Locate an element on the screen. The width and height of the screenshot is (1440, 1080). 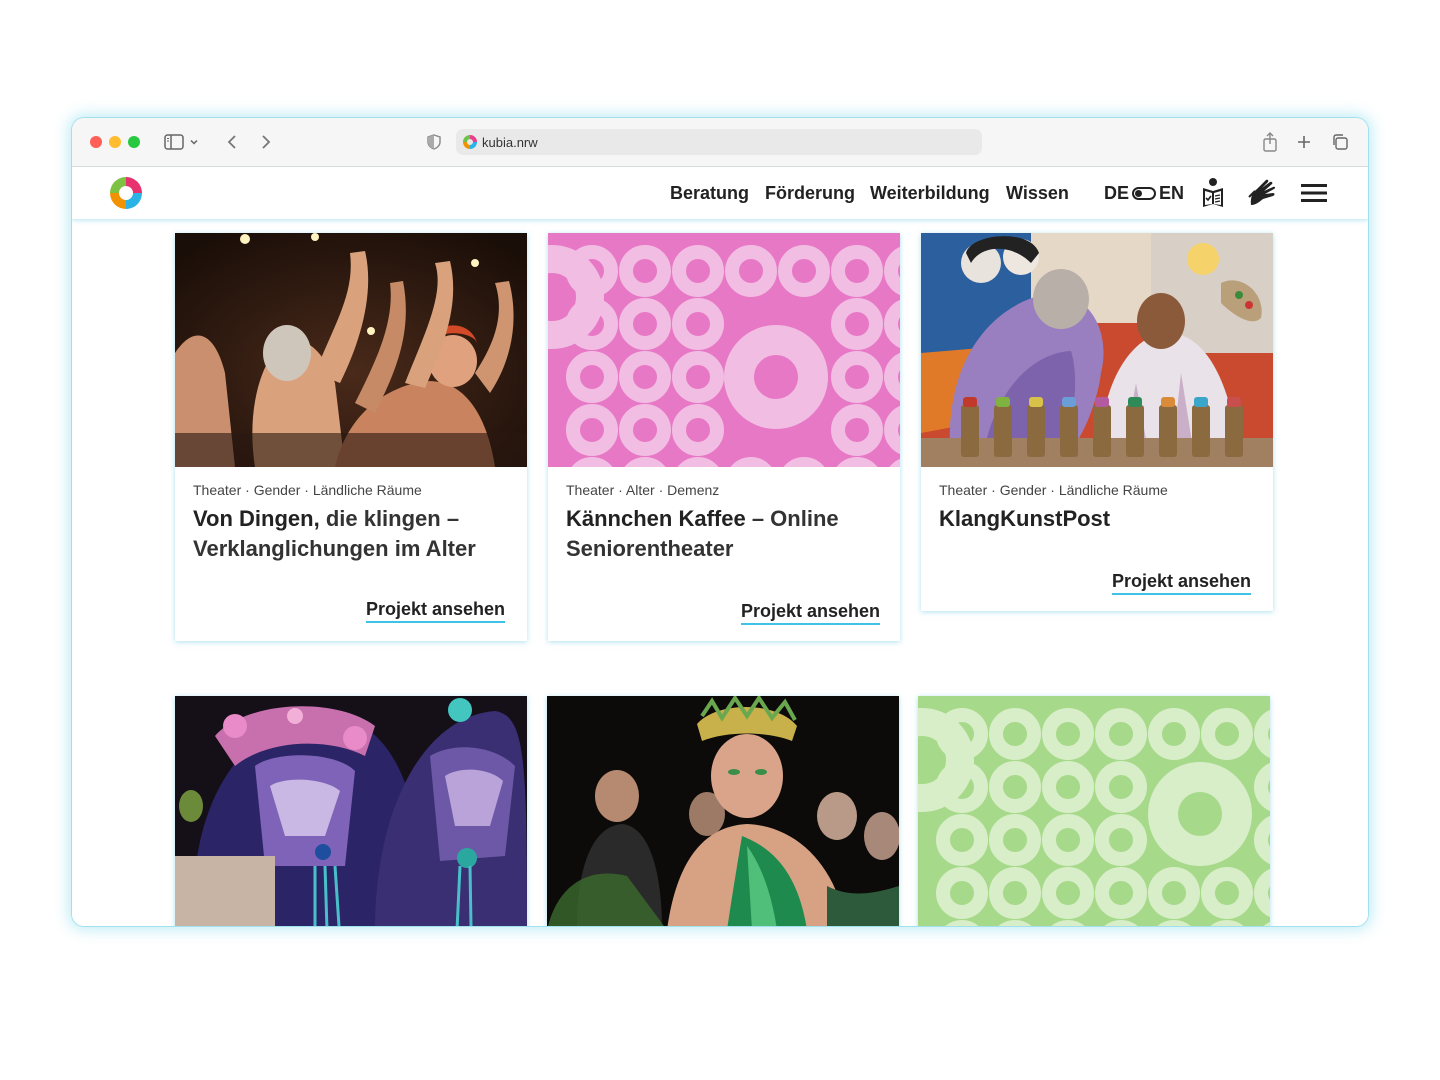
card-image-pattern-pink is located at coordinates (724, 350).